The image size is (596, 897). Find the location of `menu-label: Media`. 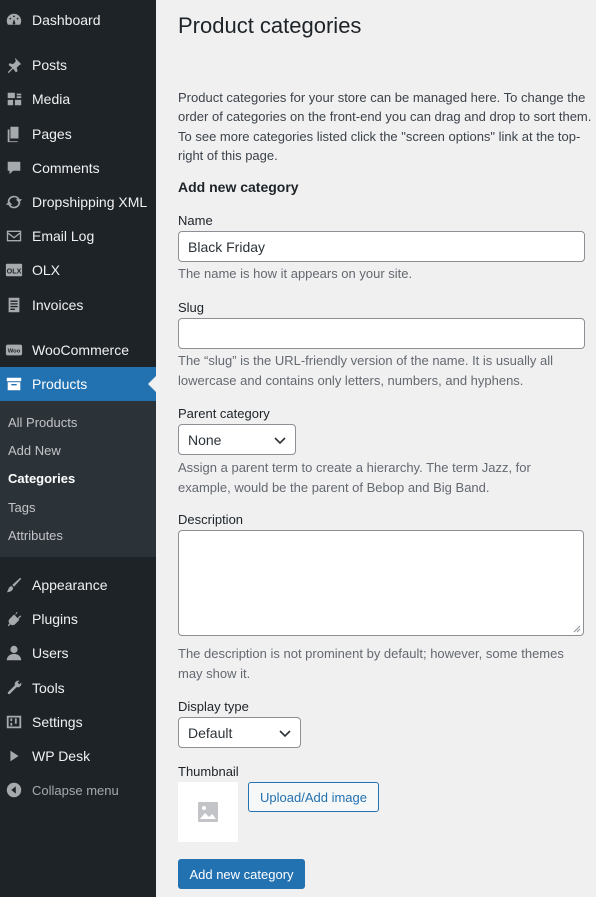

menu-label: Media is located at coordinates (51, 99).